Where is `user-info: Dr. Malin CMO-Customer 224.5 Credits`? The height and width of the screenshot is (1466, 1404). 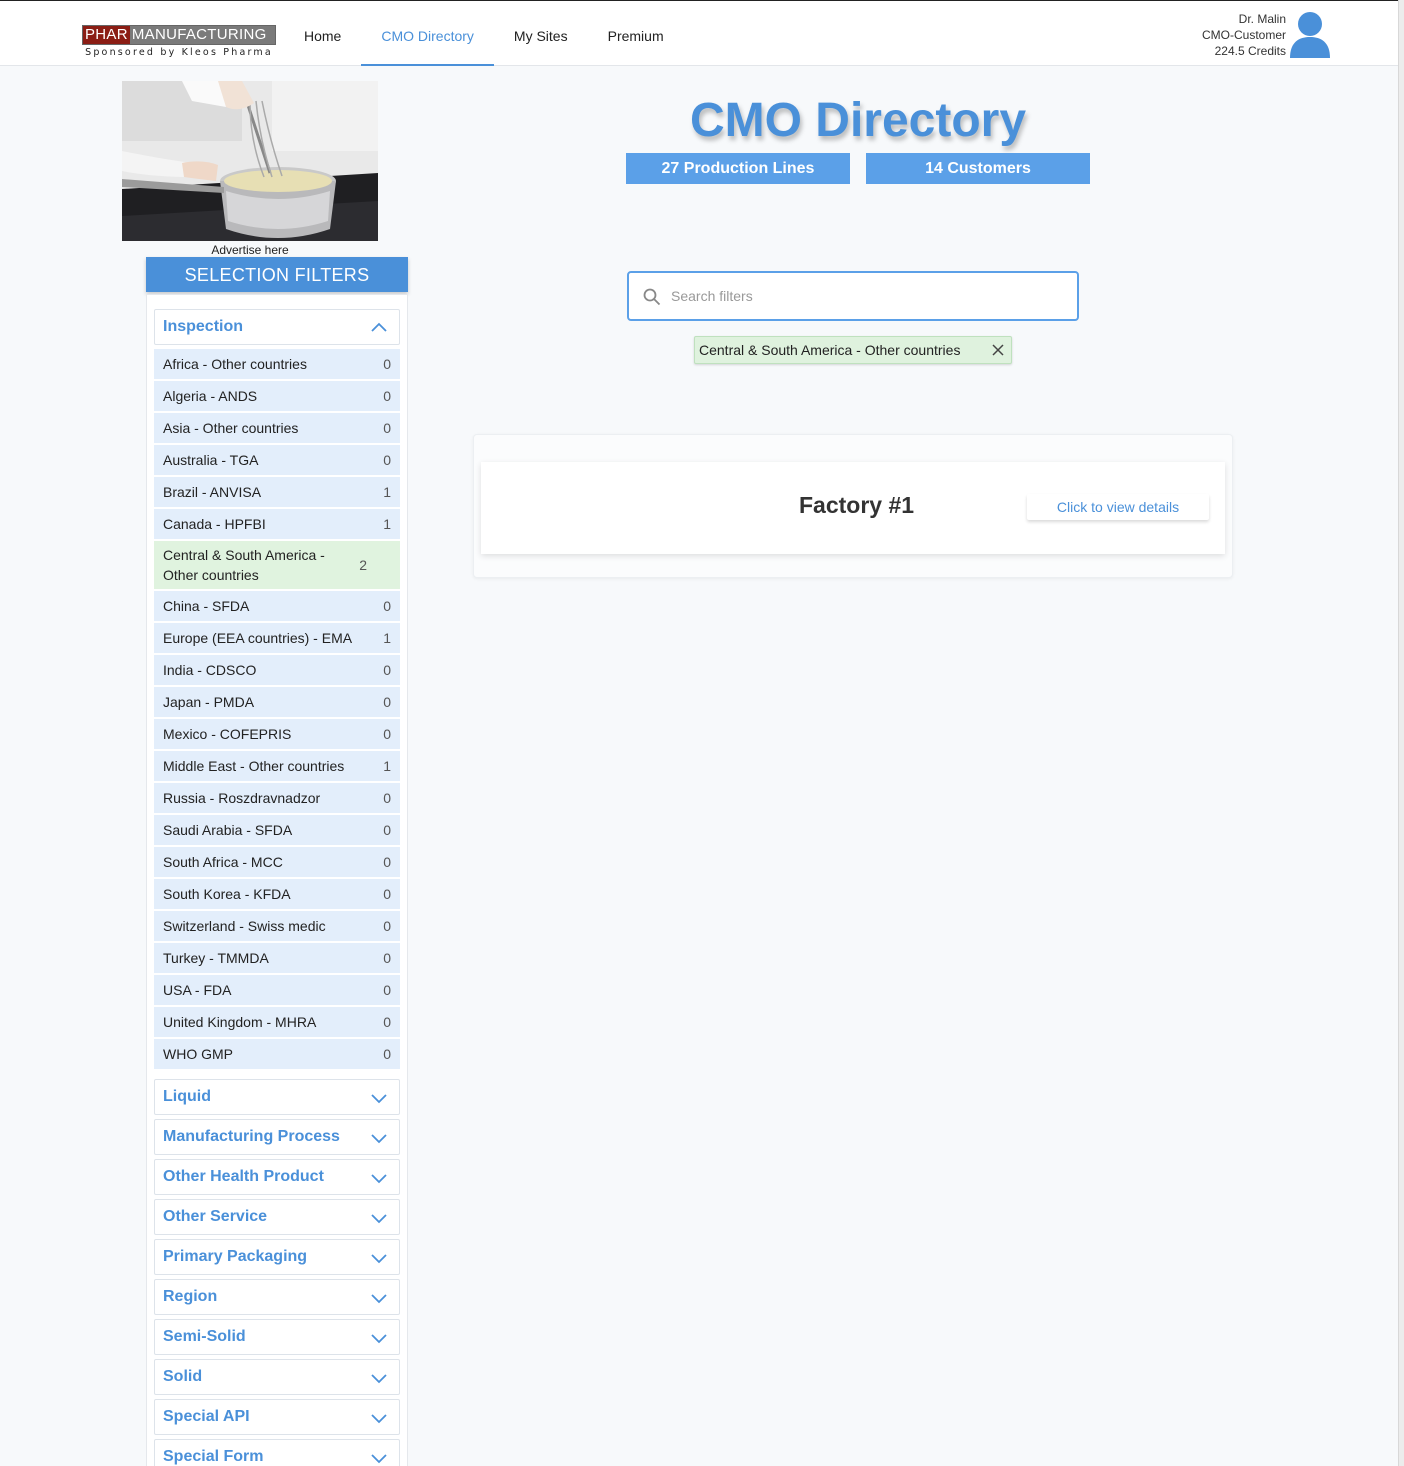 user-info: Dr. Malin CMO-Customer 224.5 Credits is located at coordinates (1244, 35).